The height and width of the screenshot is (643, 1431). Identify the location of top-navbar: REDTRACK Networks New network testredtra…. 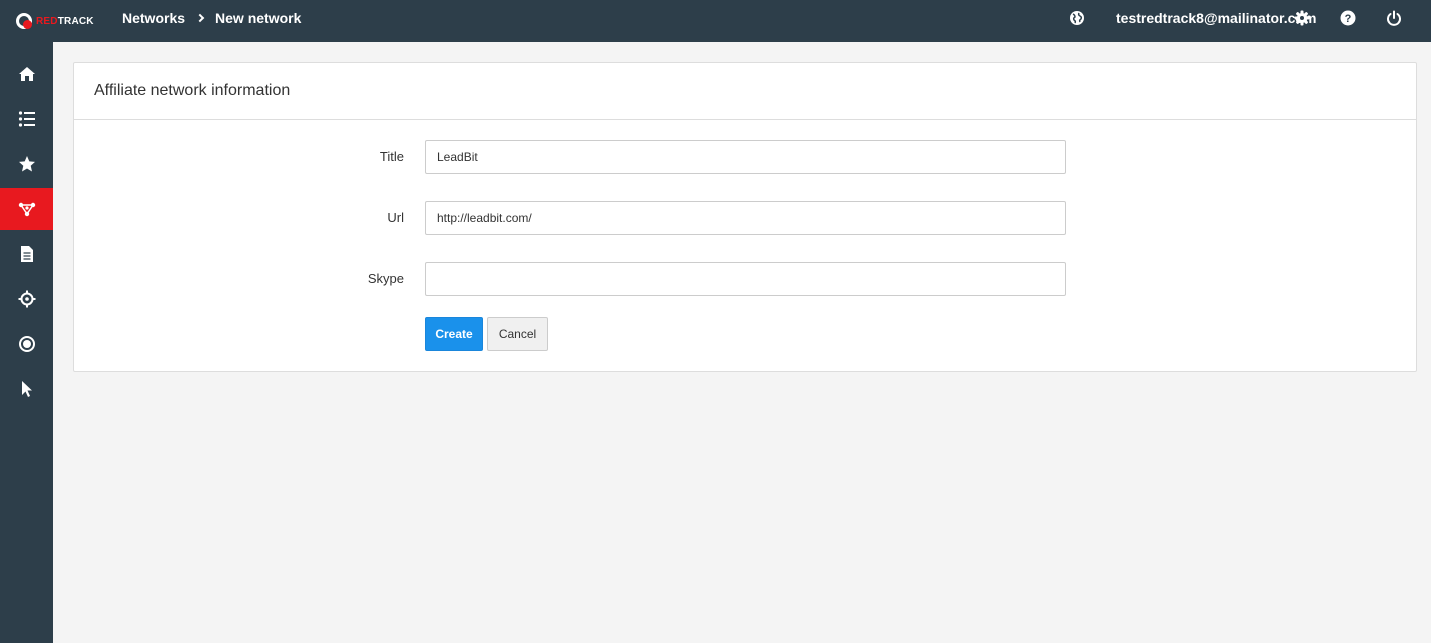
(715, 21).